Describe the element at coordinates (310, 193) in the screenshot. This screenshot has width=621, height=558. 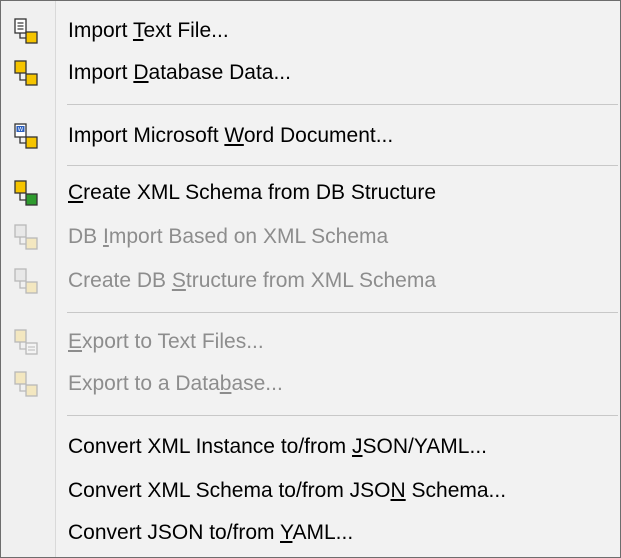
I see `menu-item-create-xml-schema-from-db: Create XML Schema from DB Structure` at that location.